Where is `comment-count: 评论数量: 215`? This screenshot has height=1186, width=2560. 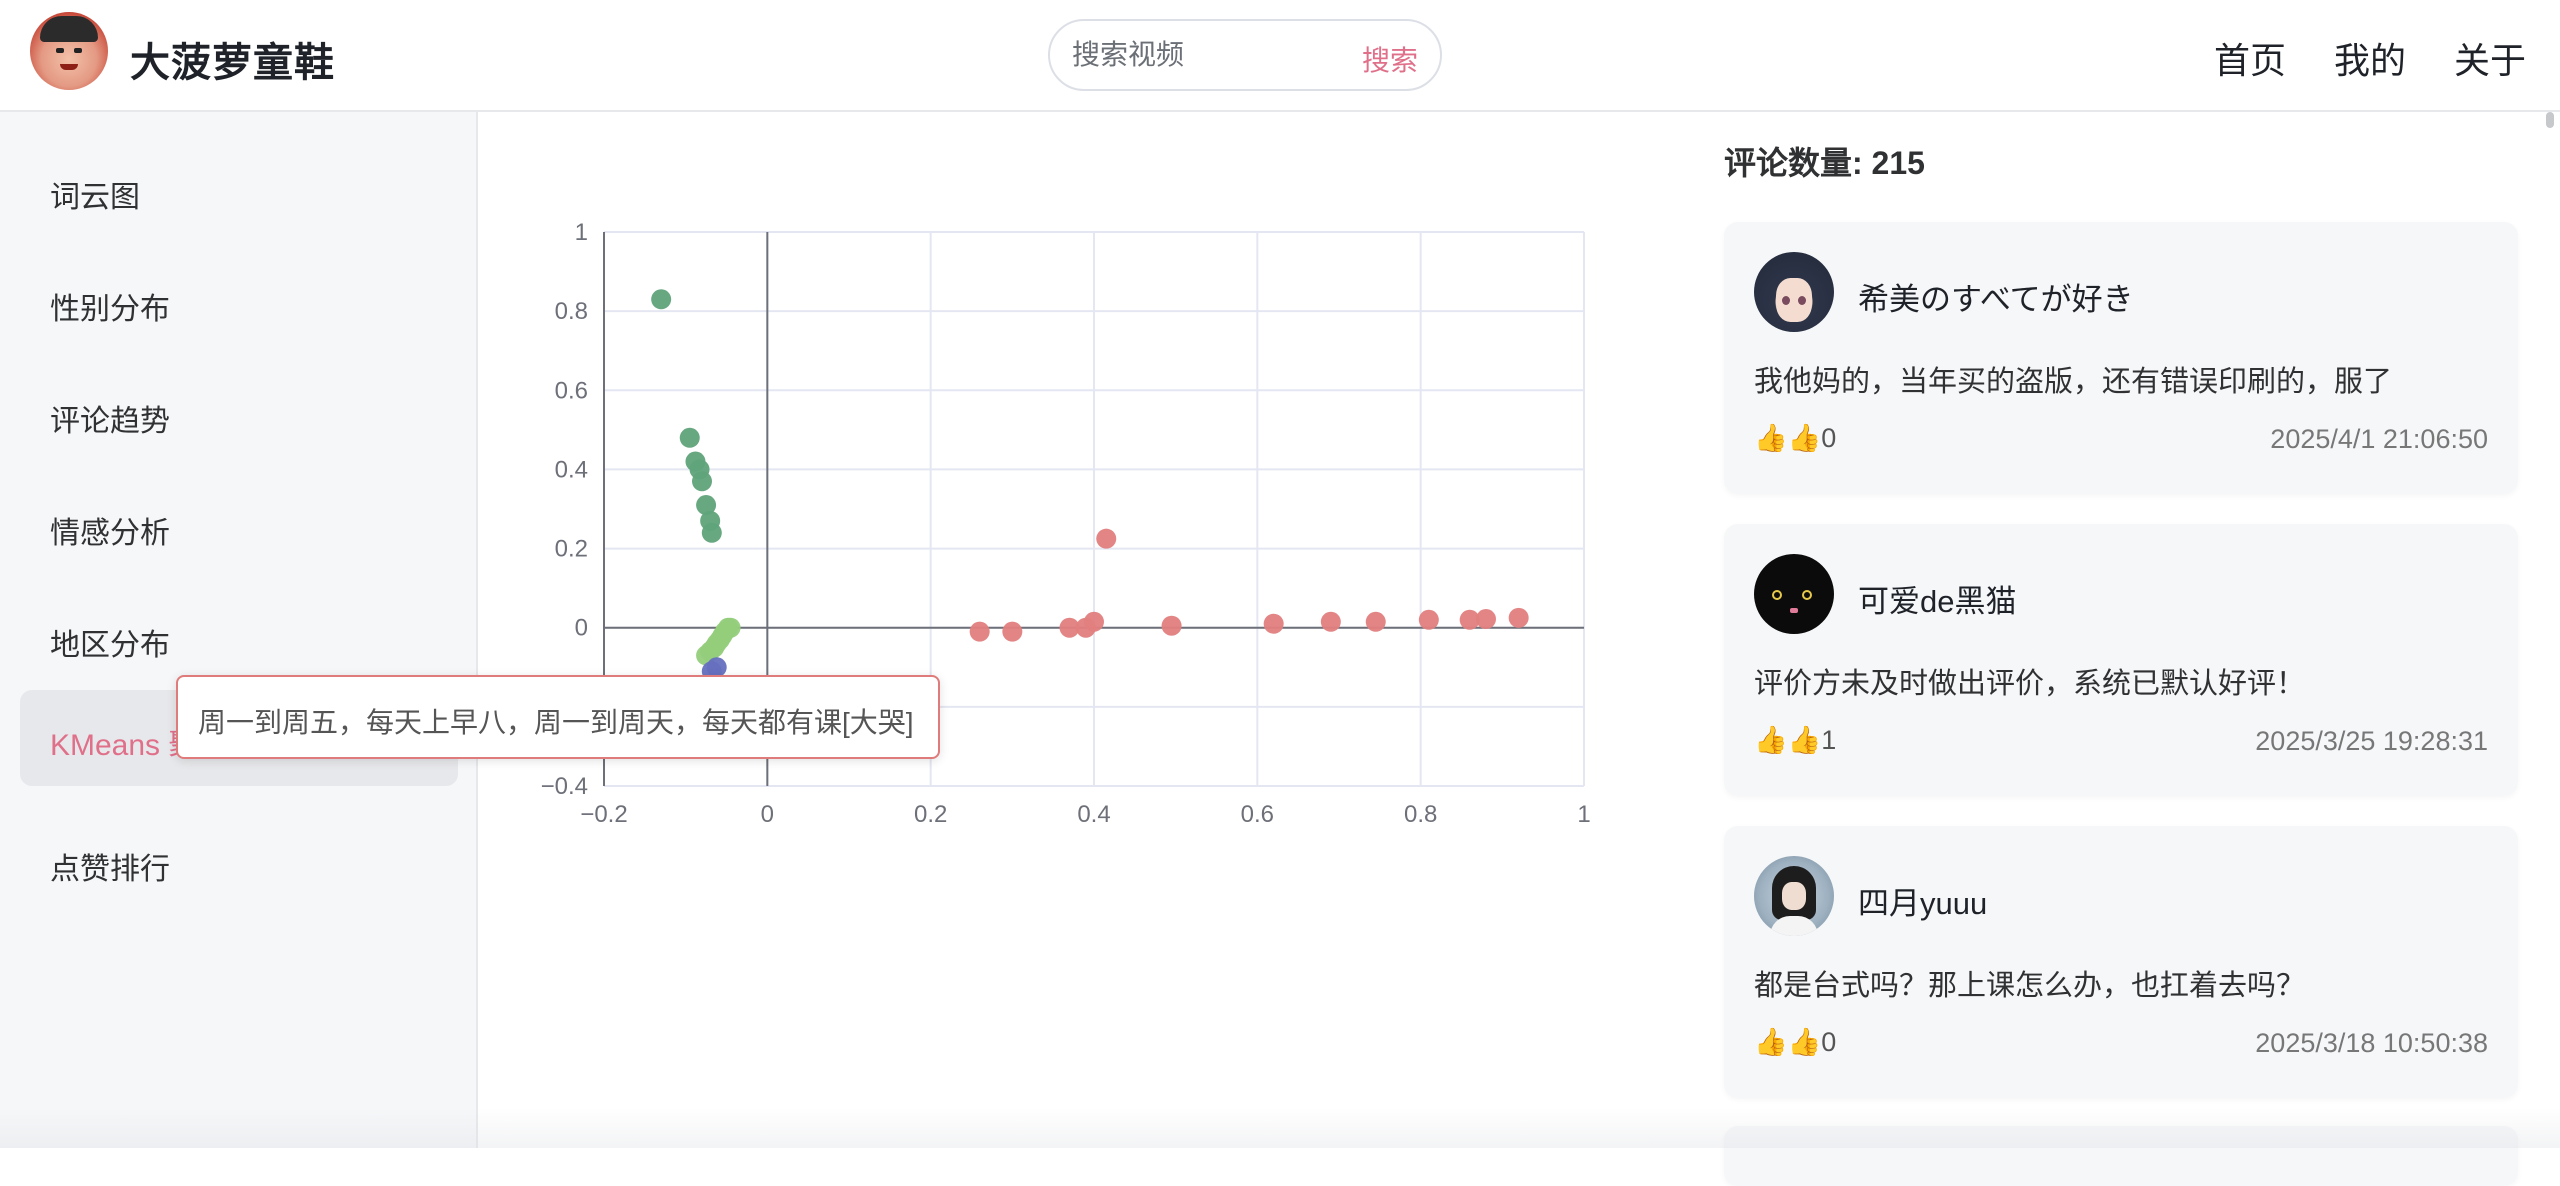 comment-count: 评论数量: 215 is located at coordinates (1824, 163).